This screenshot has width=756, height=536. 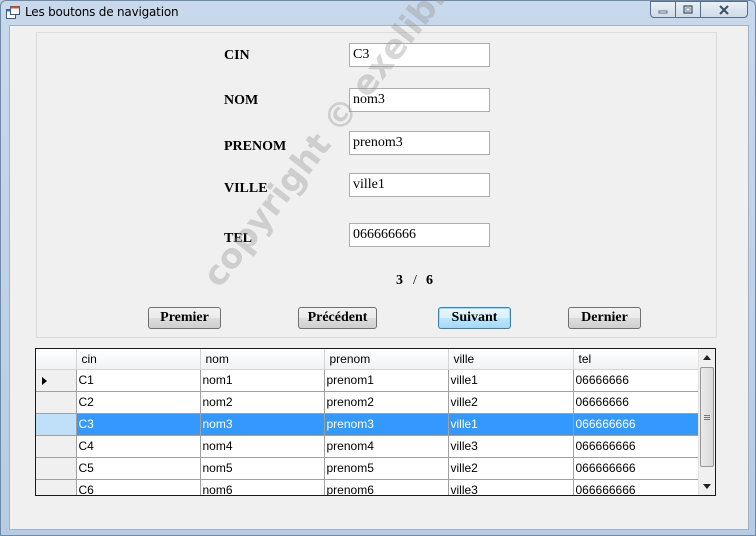 What do you see at coordinates (474, 318) in the screenshot?
I see `next-button: Suivant` at bounding box center [474, 318].